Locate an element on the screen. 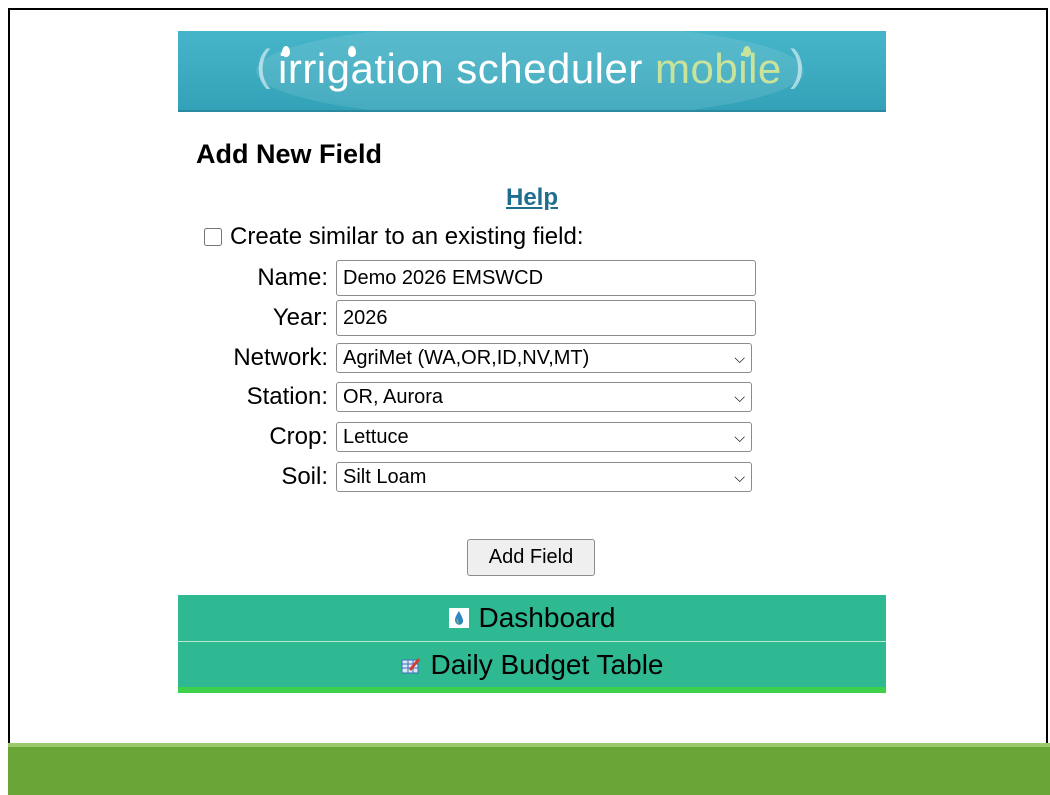 The height and width of the screenshot is (795, 1050). page-title: Add New Field is located at coordinates (289, 154).